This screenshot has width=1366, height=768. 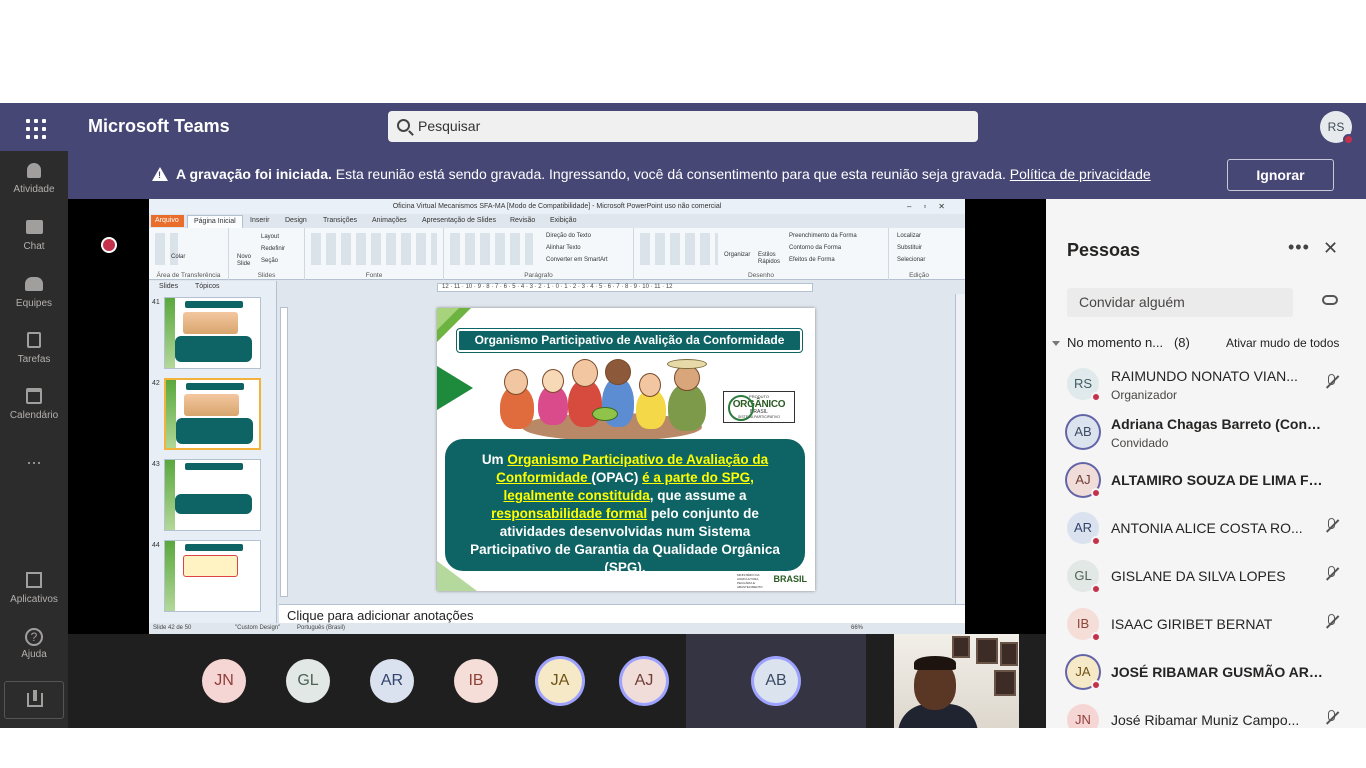 What do you see at coordinates (761, 275) in the screenshot?
I see `group-label: Desenho` at bounding box center [761, 275].